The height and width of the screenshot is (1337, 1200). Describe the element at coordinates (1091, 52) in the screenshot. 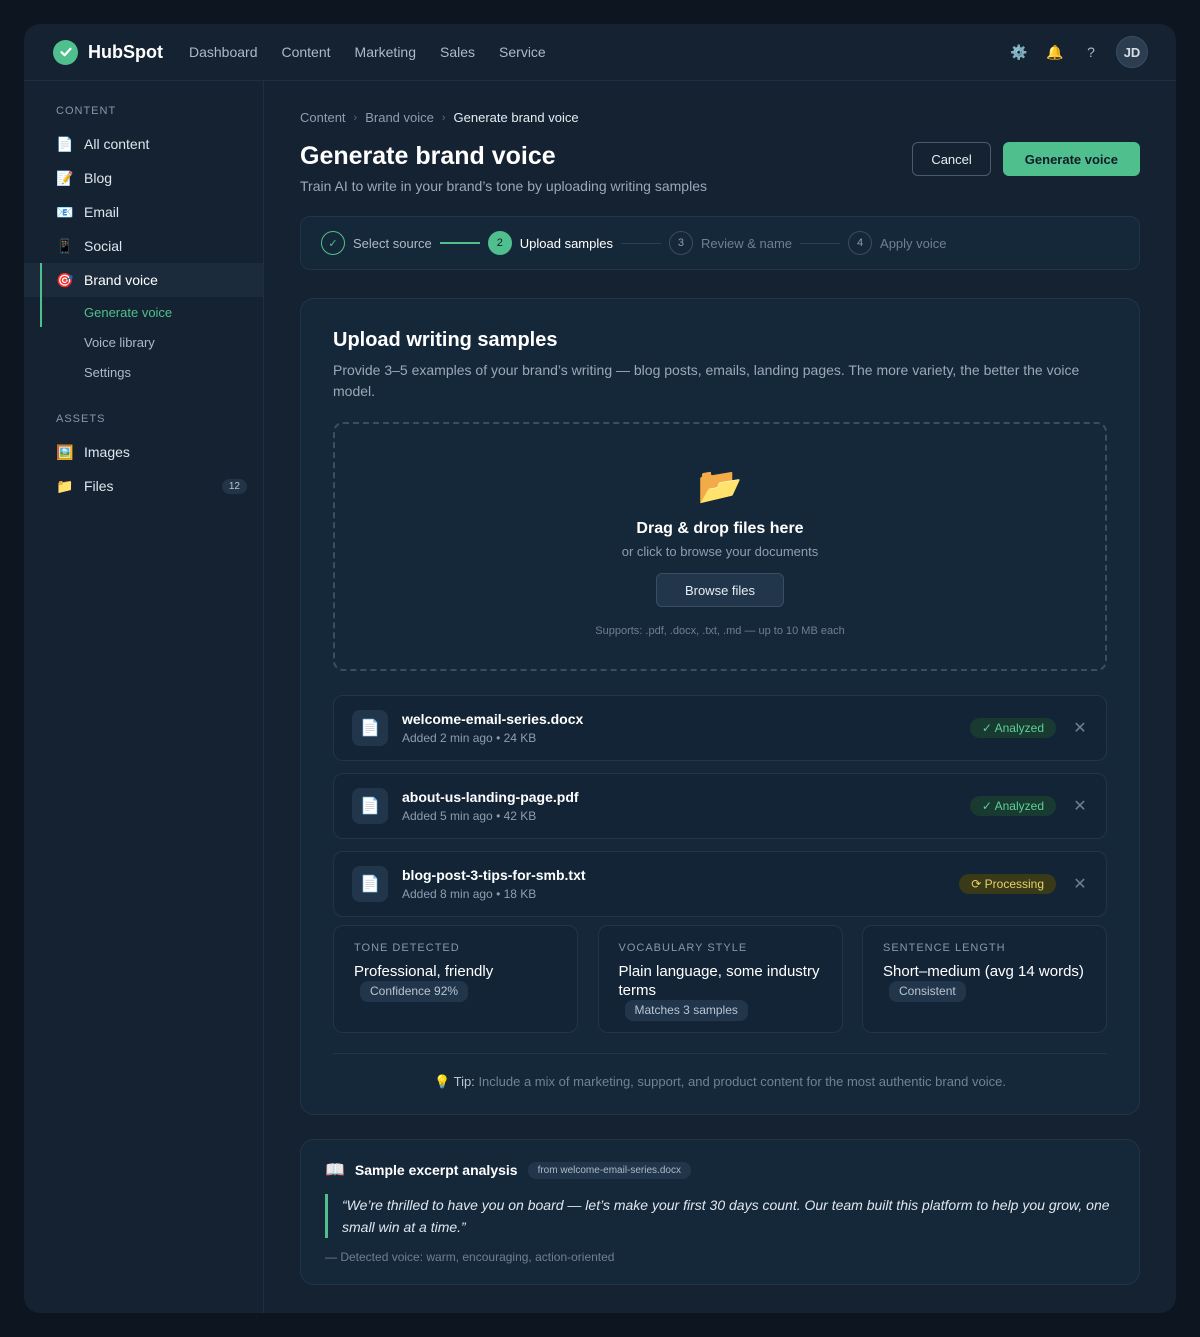

I see `help-icon: ?` at that location.